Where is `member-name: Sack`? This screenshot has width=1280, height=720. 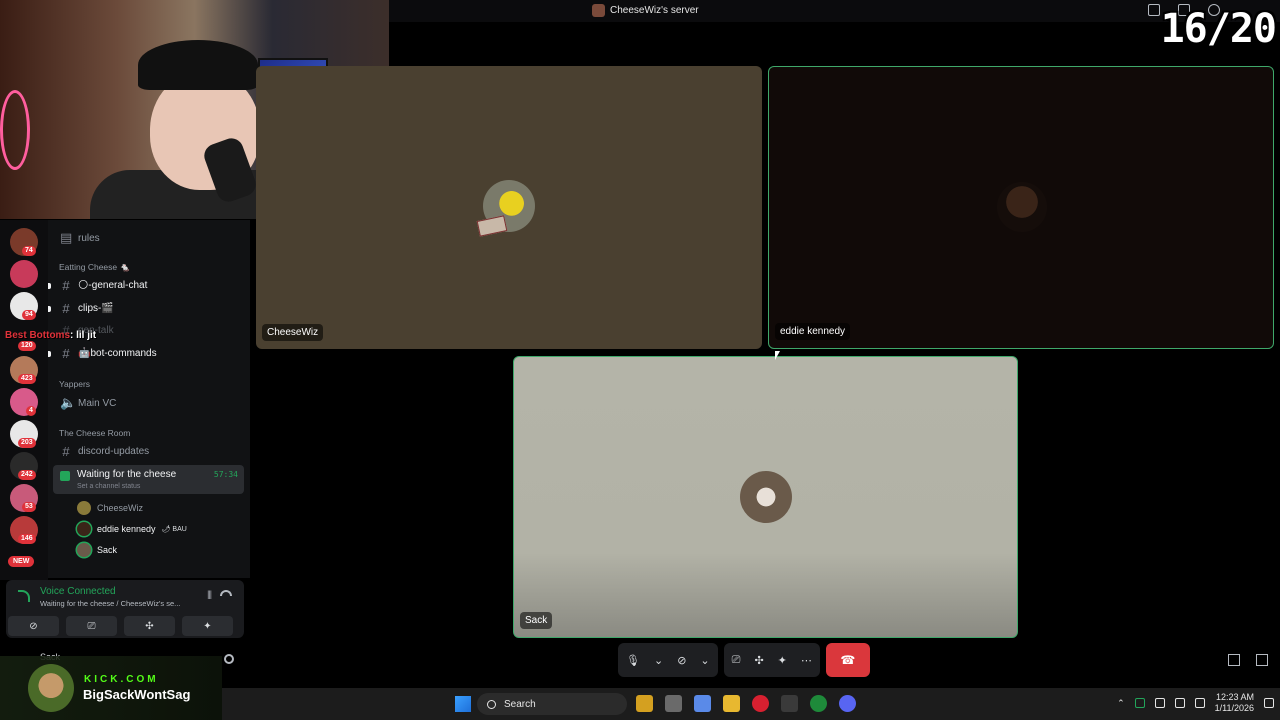
member-name: Sack is located at coordinates (107, 550).